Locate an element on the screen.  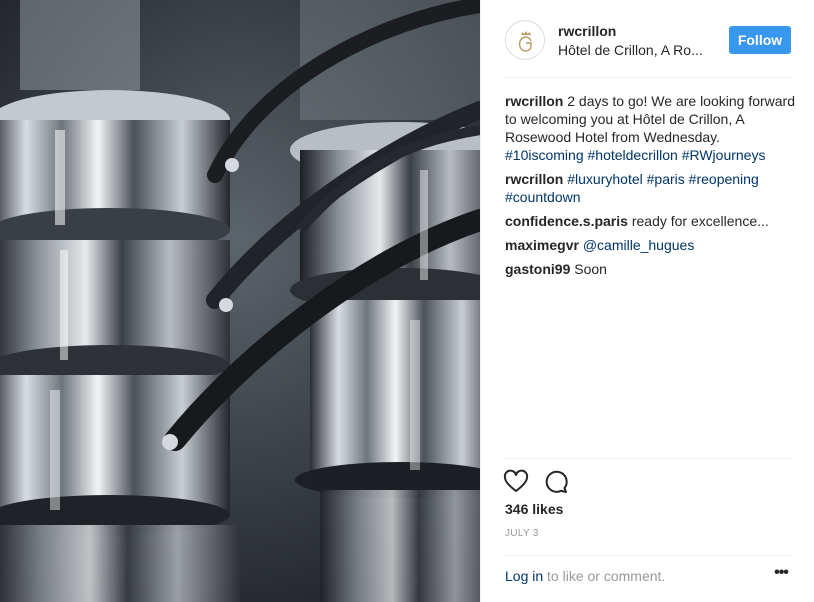
hashtag-link: #paris is located at coordinates (666, 179).